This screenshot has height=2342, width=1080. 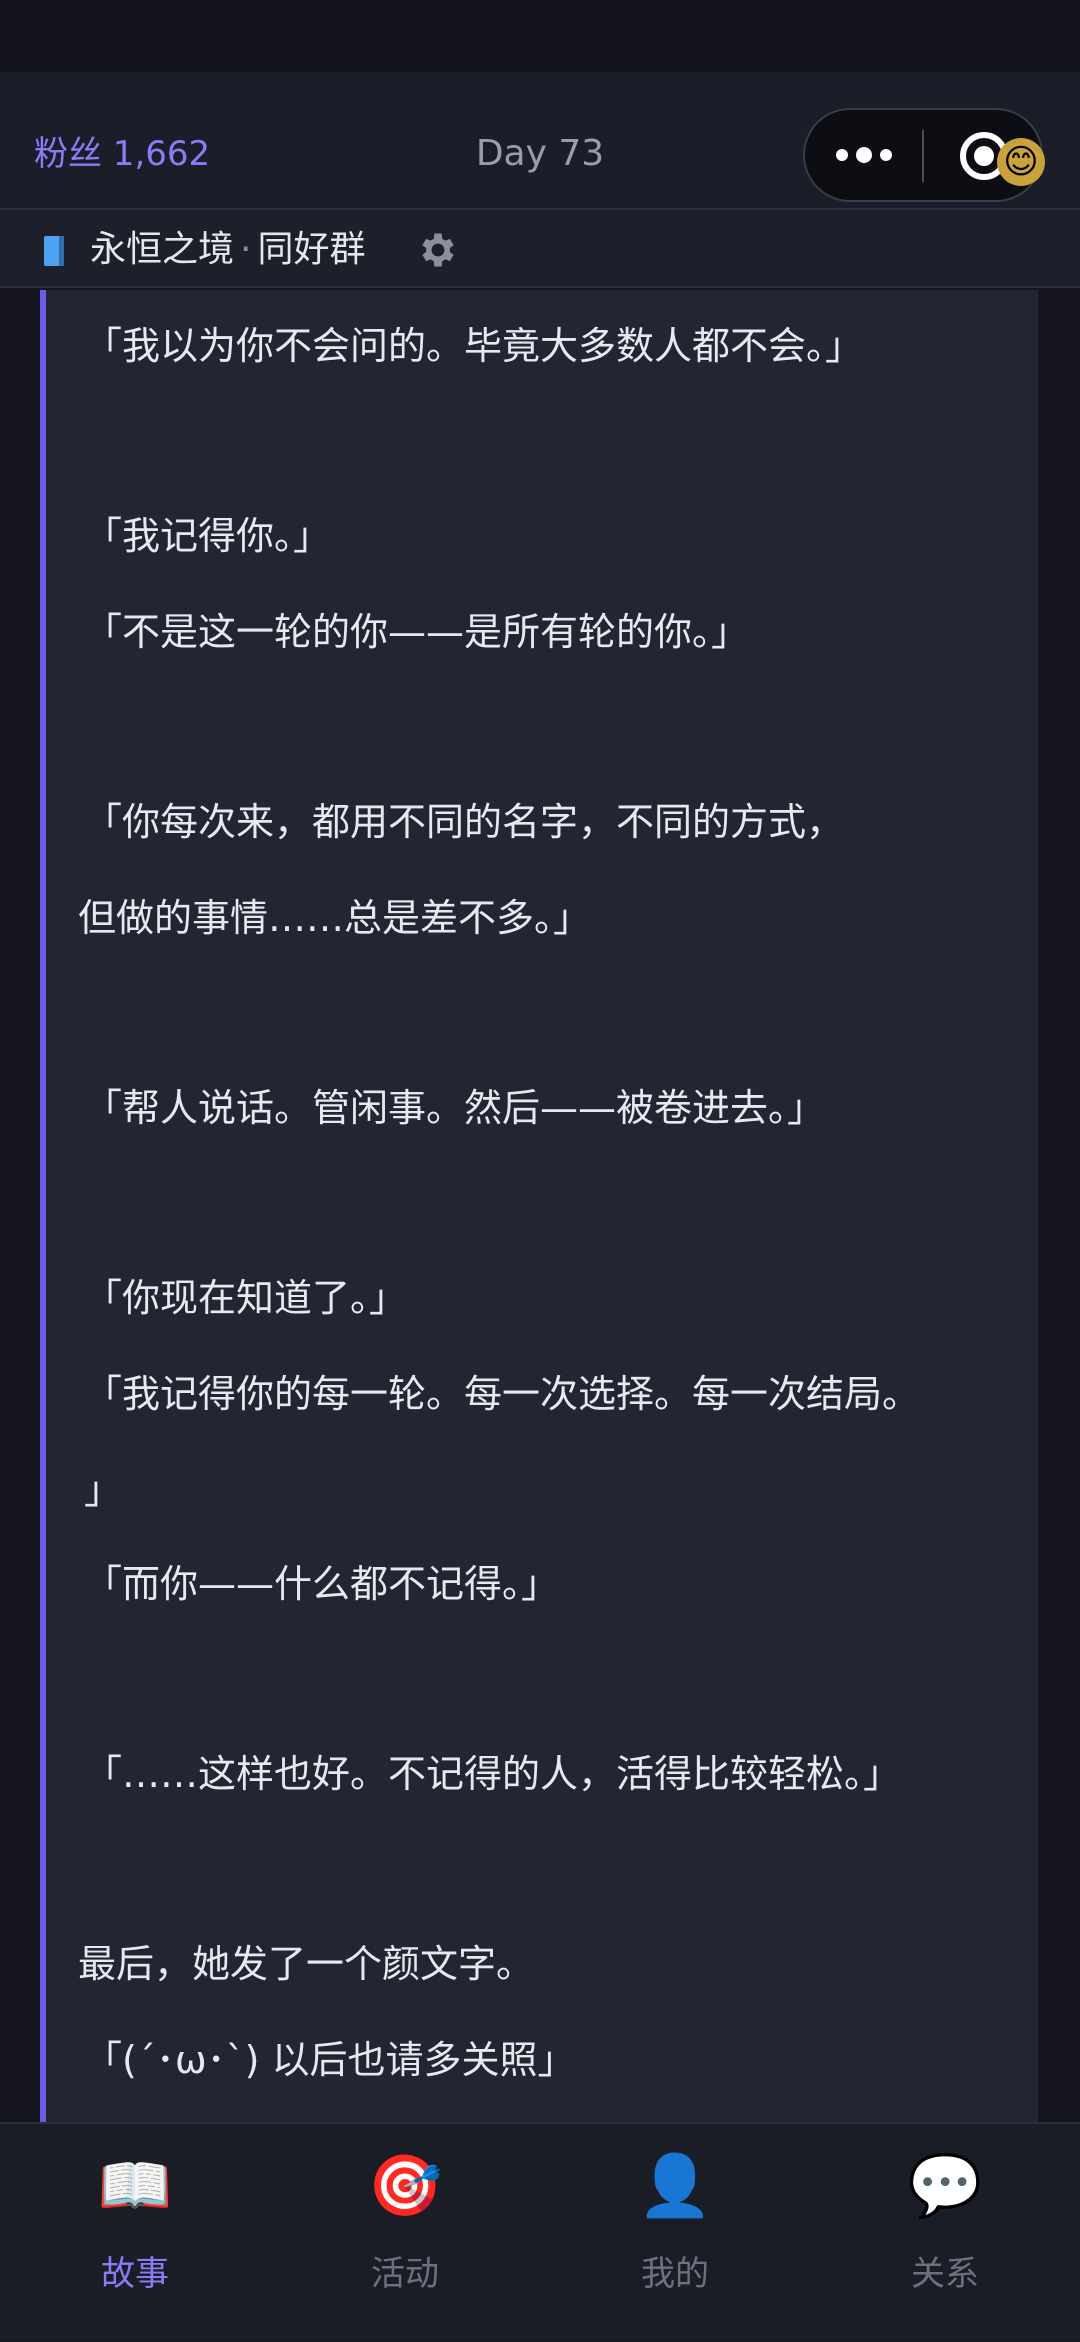 I want to click on book-icon: 📖, so click(x=135, y=2186).